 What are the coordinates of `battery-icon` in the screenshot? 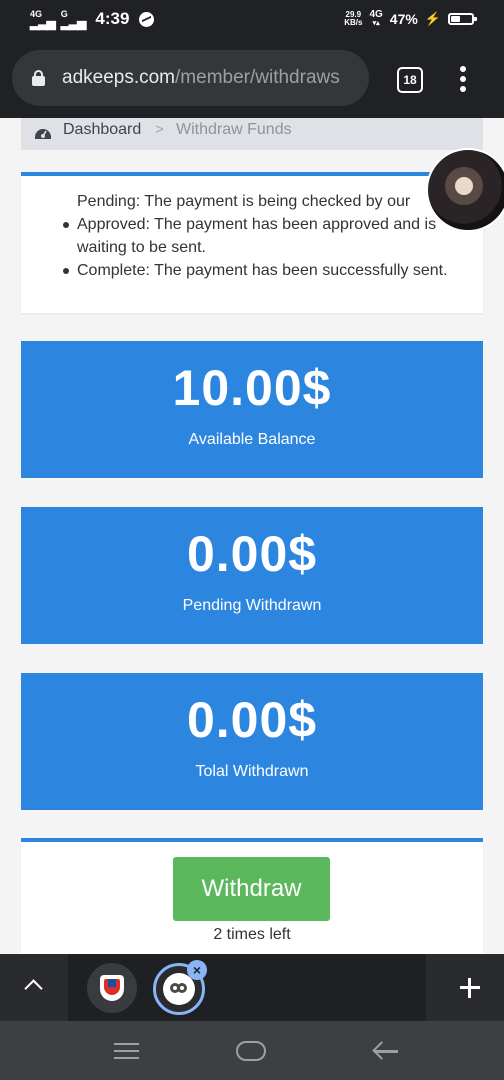 It's located at (462, 19).